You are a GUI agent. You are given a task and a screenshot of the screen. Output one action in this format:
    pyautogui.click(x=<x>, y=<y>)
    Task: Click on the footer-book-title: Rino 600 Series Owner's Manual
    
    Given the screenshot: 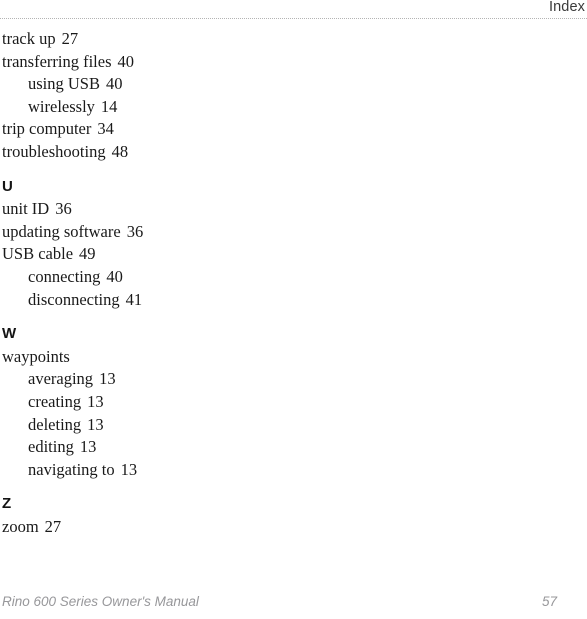 What is the action you would take?
    pyautogui.click(x=100, y=601)
    